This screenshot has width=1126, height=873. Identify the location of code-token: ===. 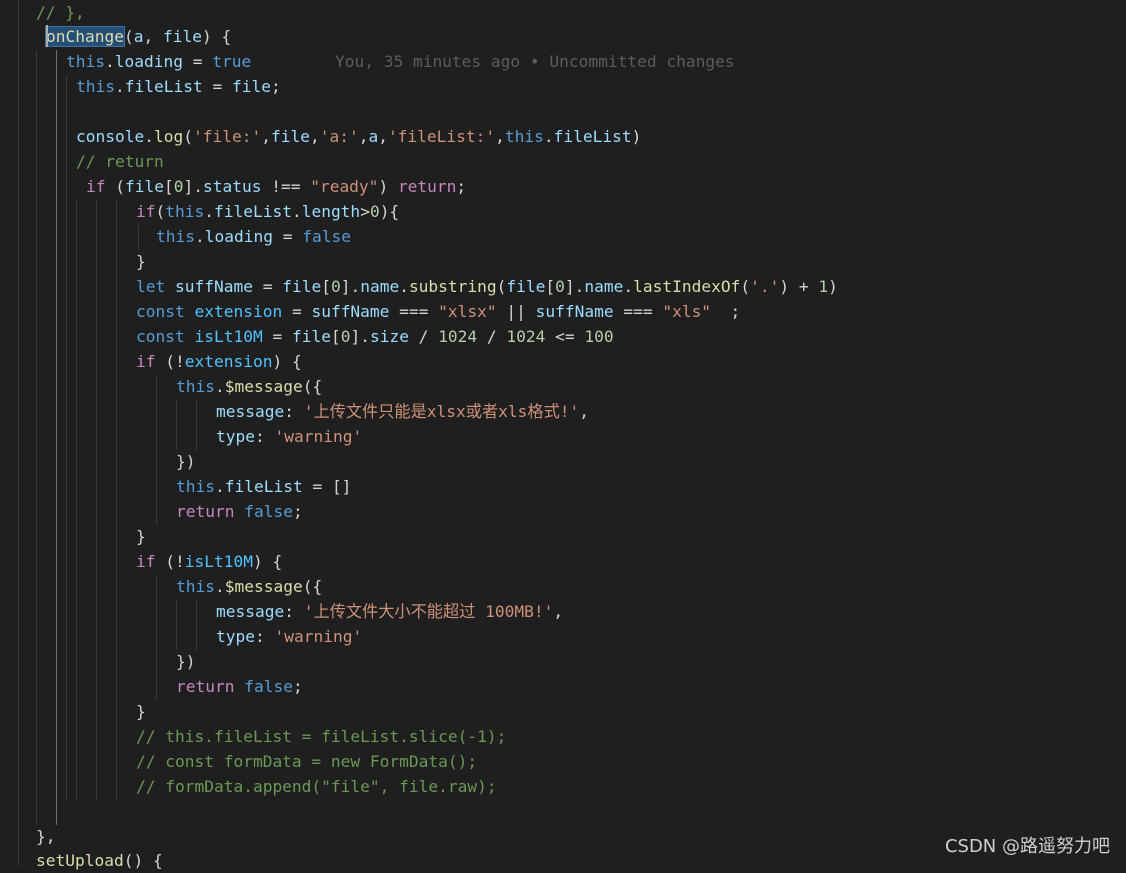
(638, 311).